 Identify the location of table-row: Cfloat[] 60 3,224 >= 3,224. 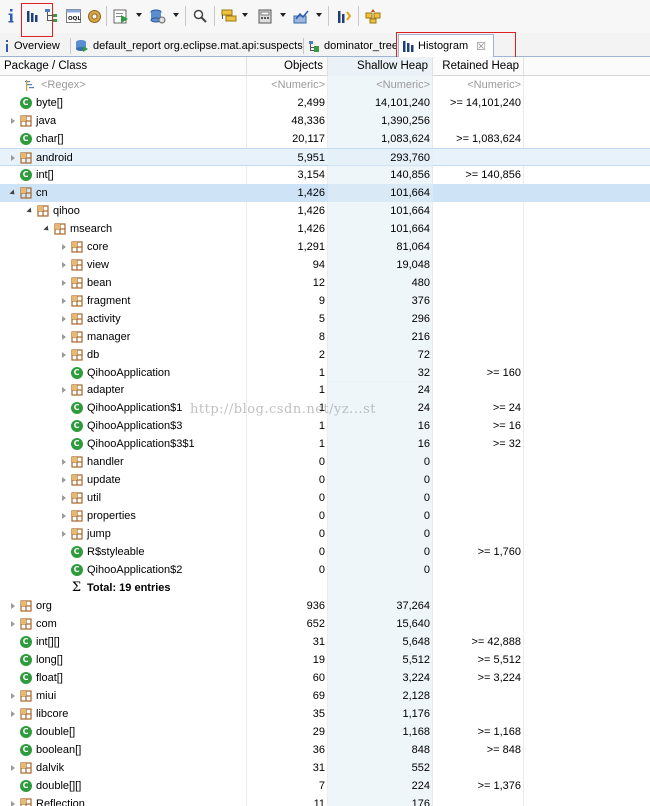
(325, 677).